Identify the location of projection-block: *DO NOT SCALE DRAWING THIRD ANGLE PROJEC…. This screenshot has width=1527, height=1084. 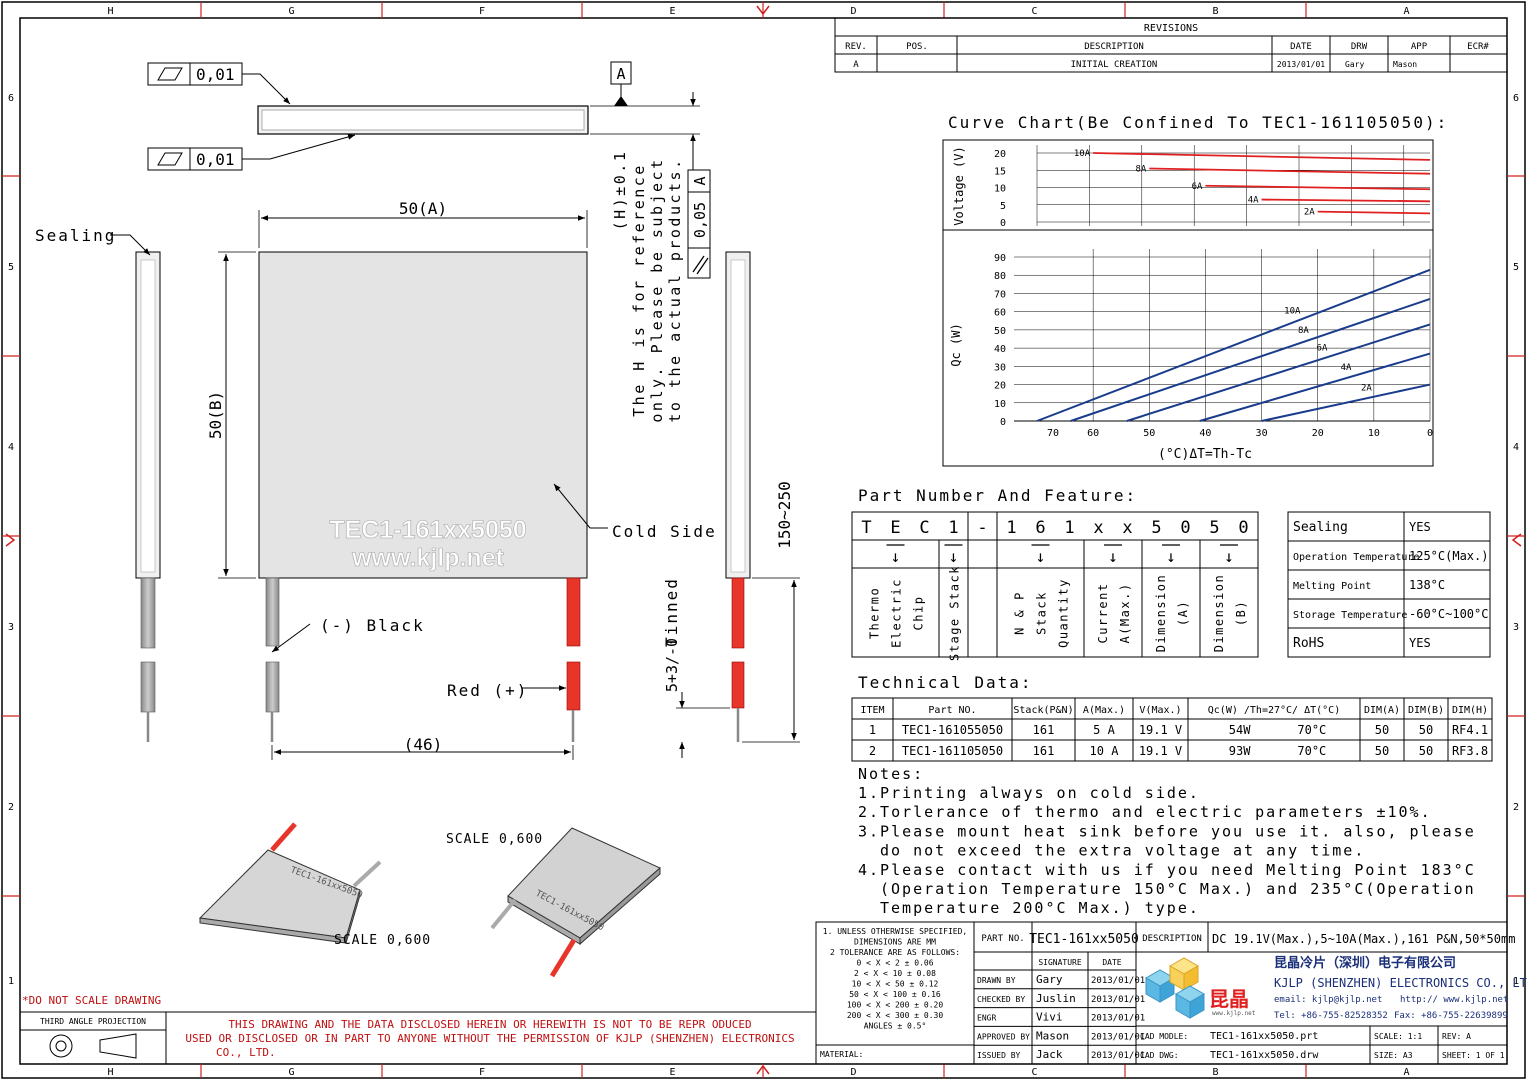
(418, 1029).